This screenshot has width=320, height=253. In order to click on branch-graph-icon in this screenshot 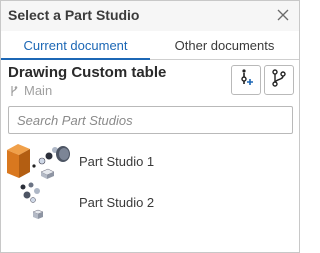, I will do `click(279, 80)`.